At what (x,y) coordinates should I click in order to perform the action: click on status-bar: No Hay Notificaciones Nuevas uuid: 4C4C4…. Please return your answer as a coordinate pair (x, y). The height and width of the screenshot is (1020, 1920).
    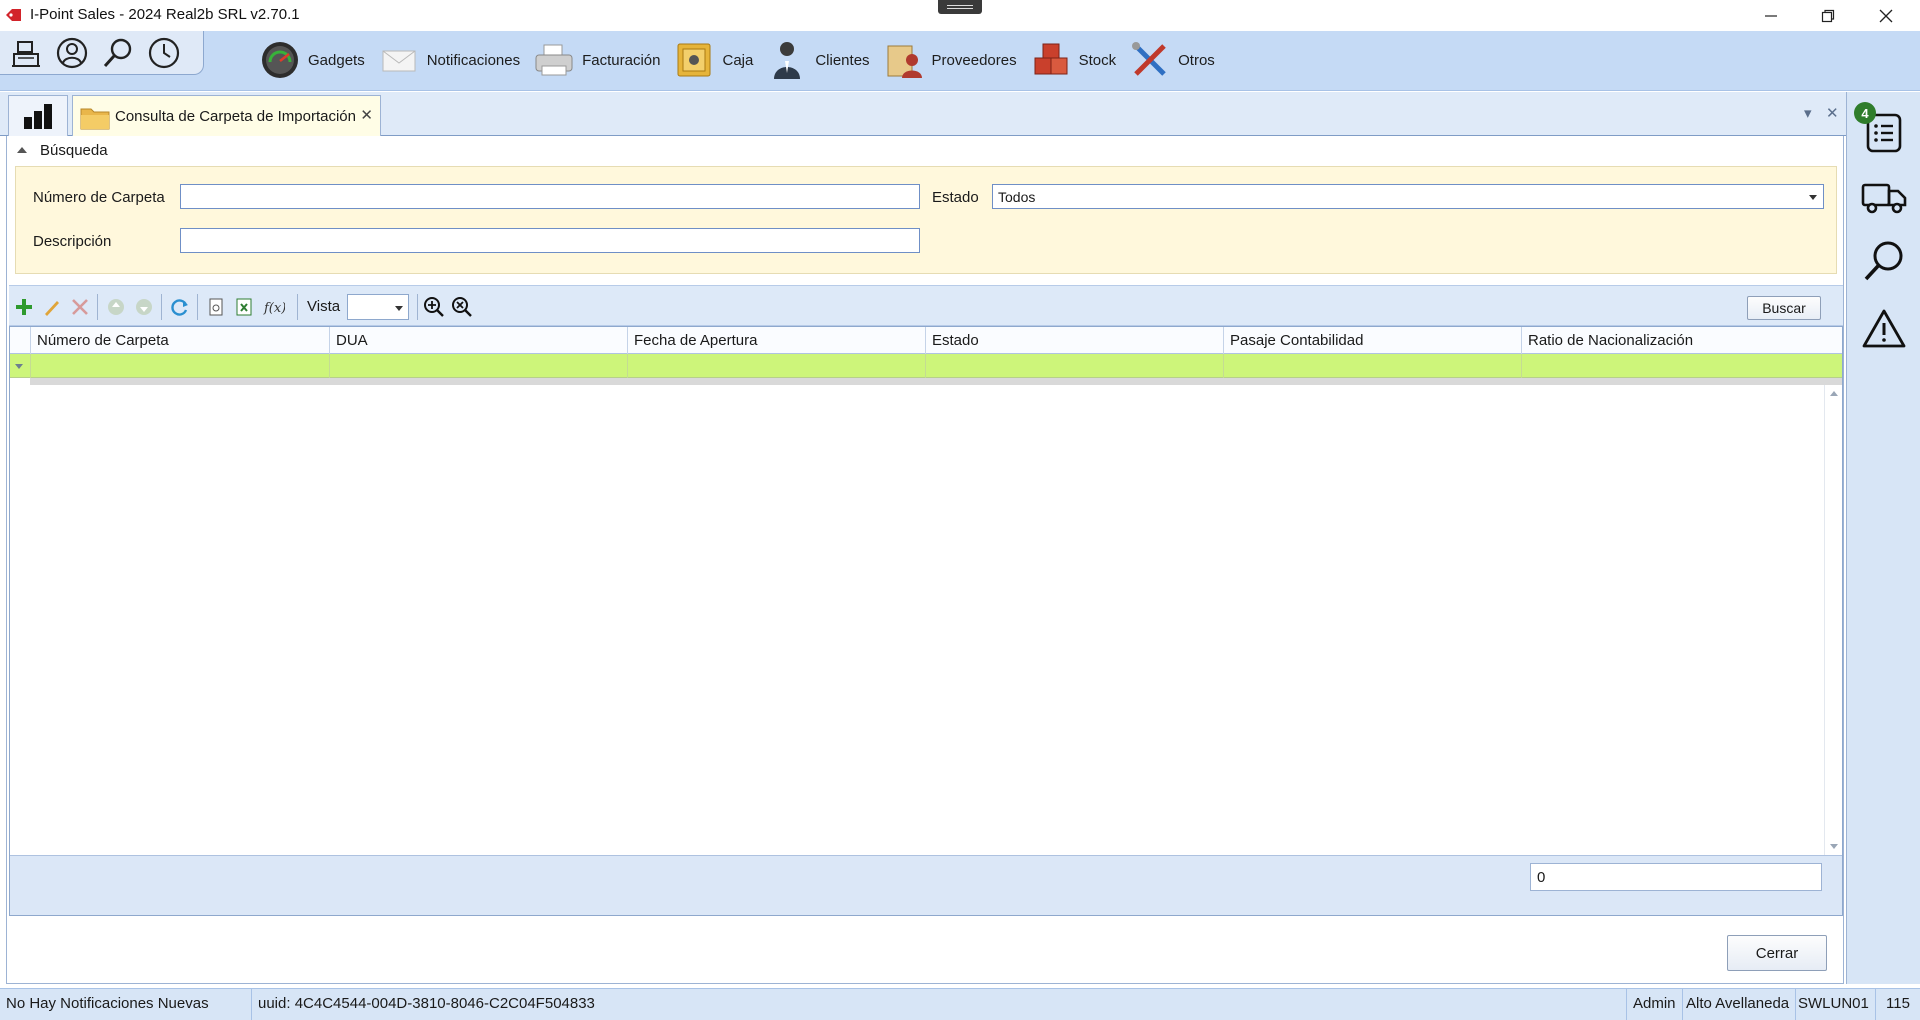
    Looking at the image, I should click on (960, 1004).